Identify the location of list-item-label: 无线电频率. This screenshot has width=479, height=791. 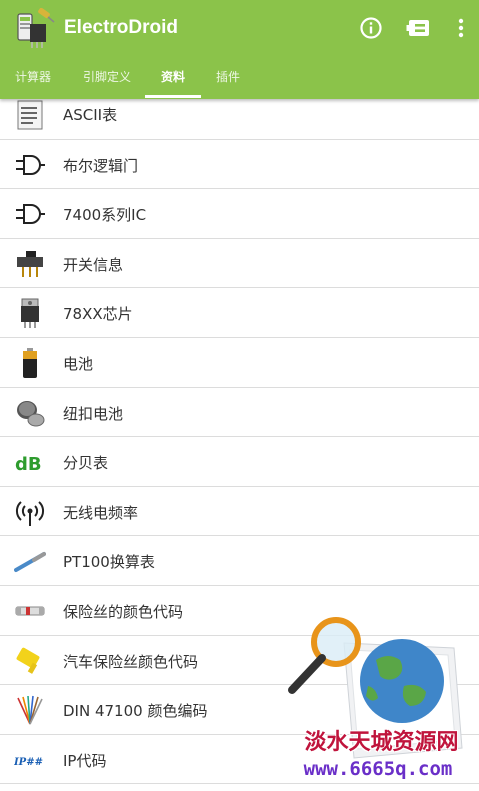
(101, 512).